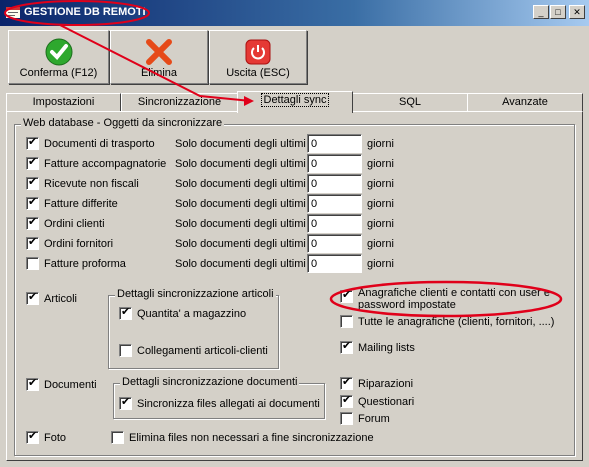 The width and height of the screenshot is (589, 467). Describe the element at coordinates (63, 102) in the screenshot. I see `tab-impostazioni: Impostazioni` at that location.